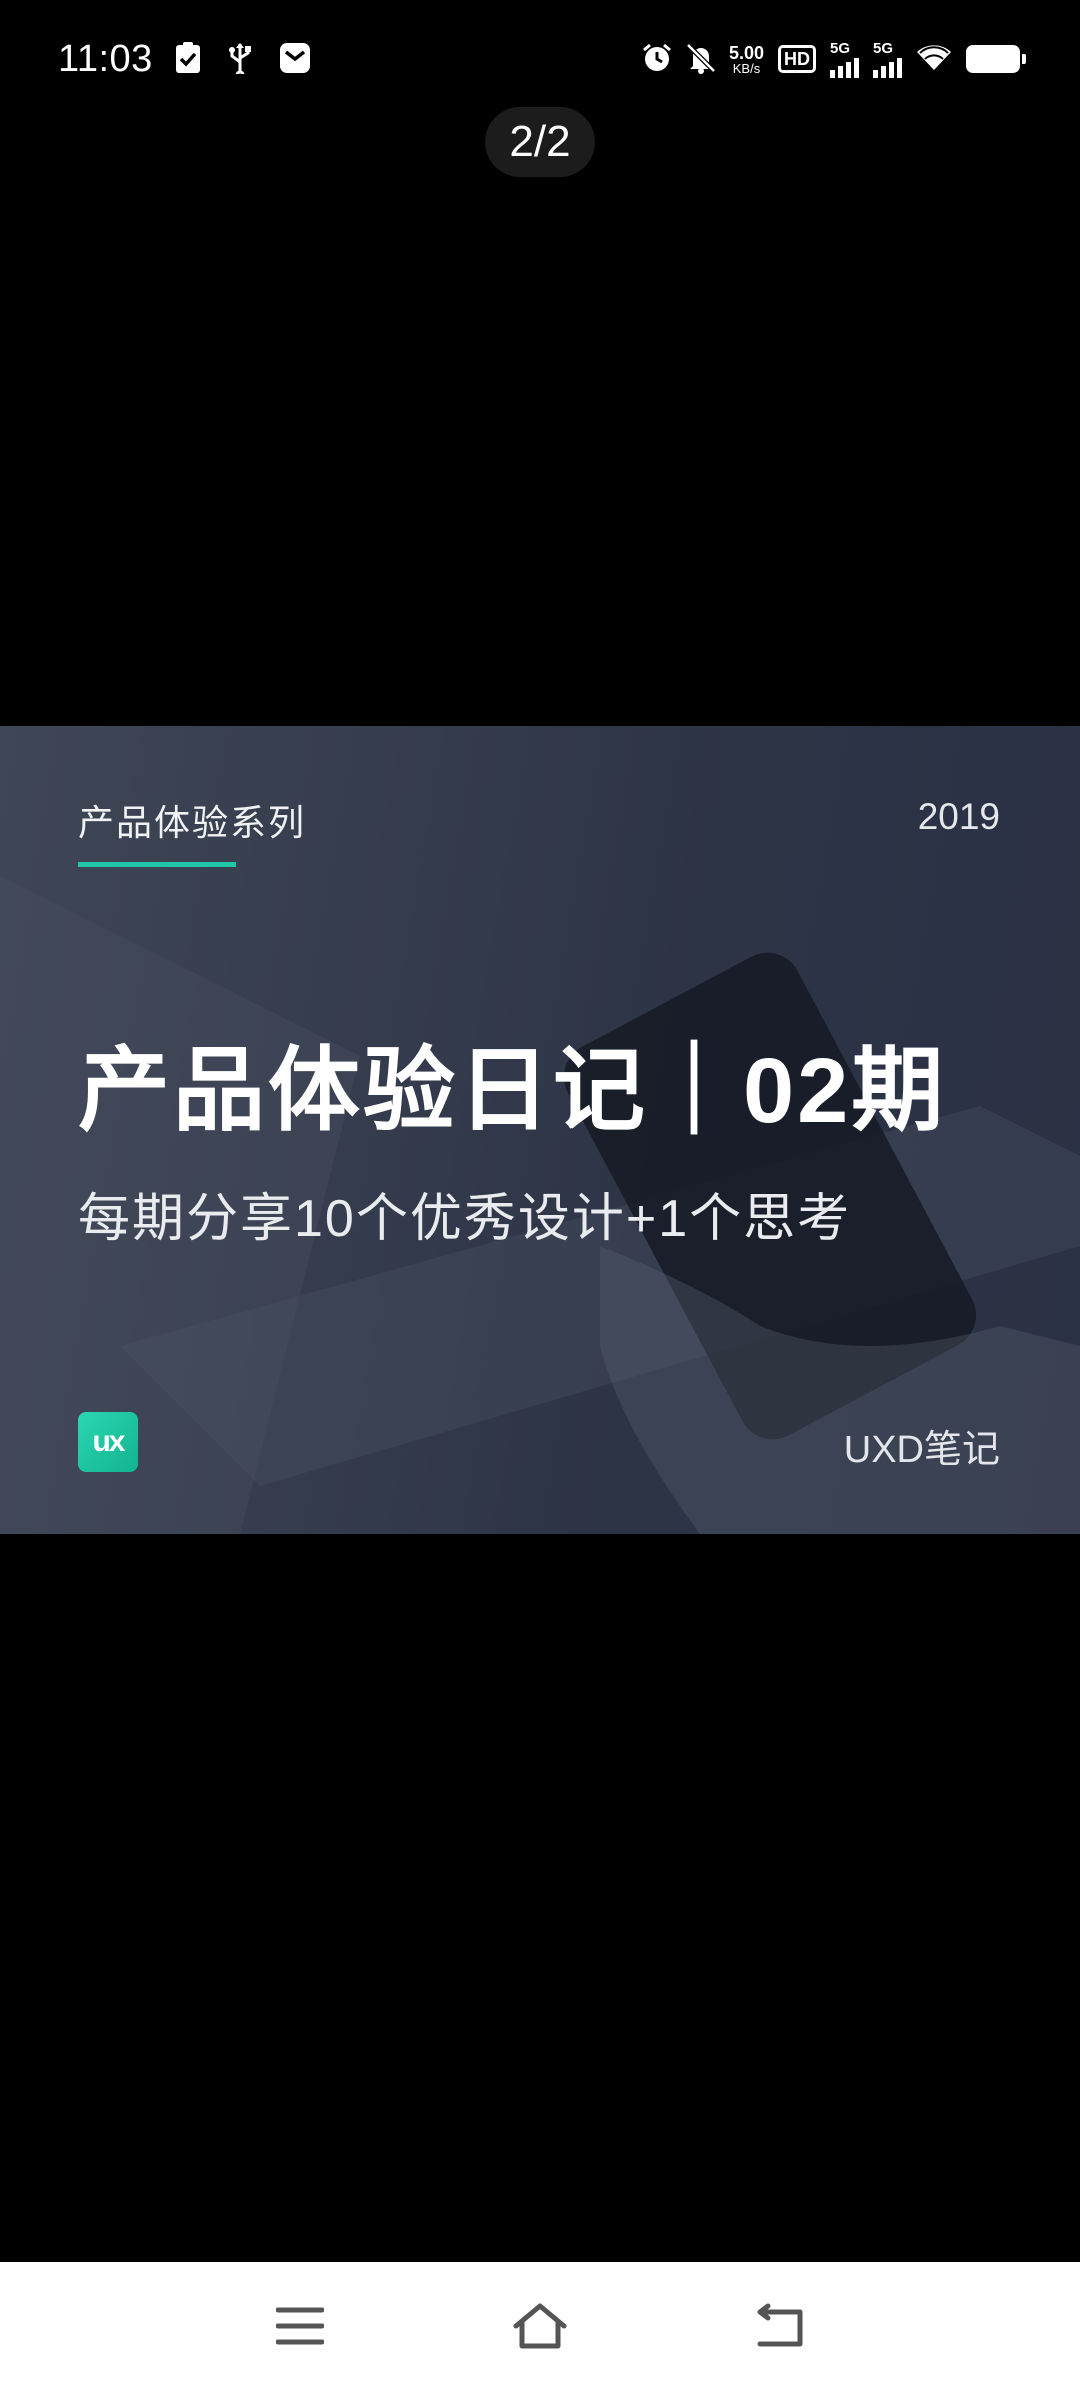 Image resolution: width=1080 pixels, height=2388 pixels. Describe the element at coordinates (190, 59) in the screenshot. I see `checklist-icon` at that location.